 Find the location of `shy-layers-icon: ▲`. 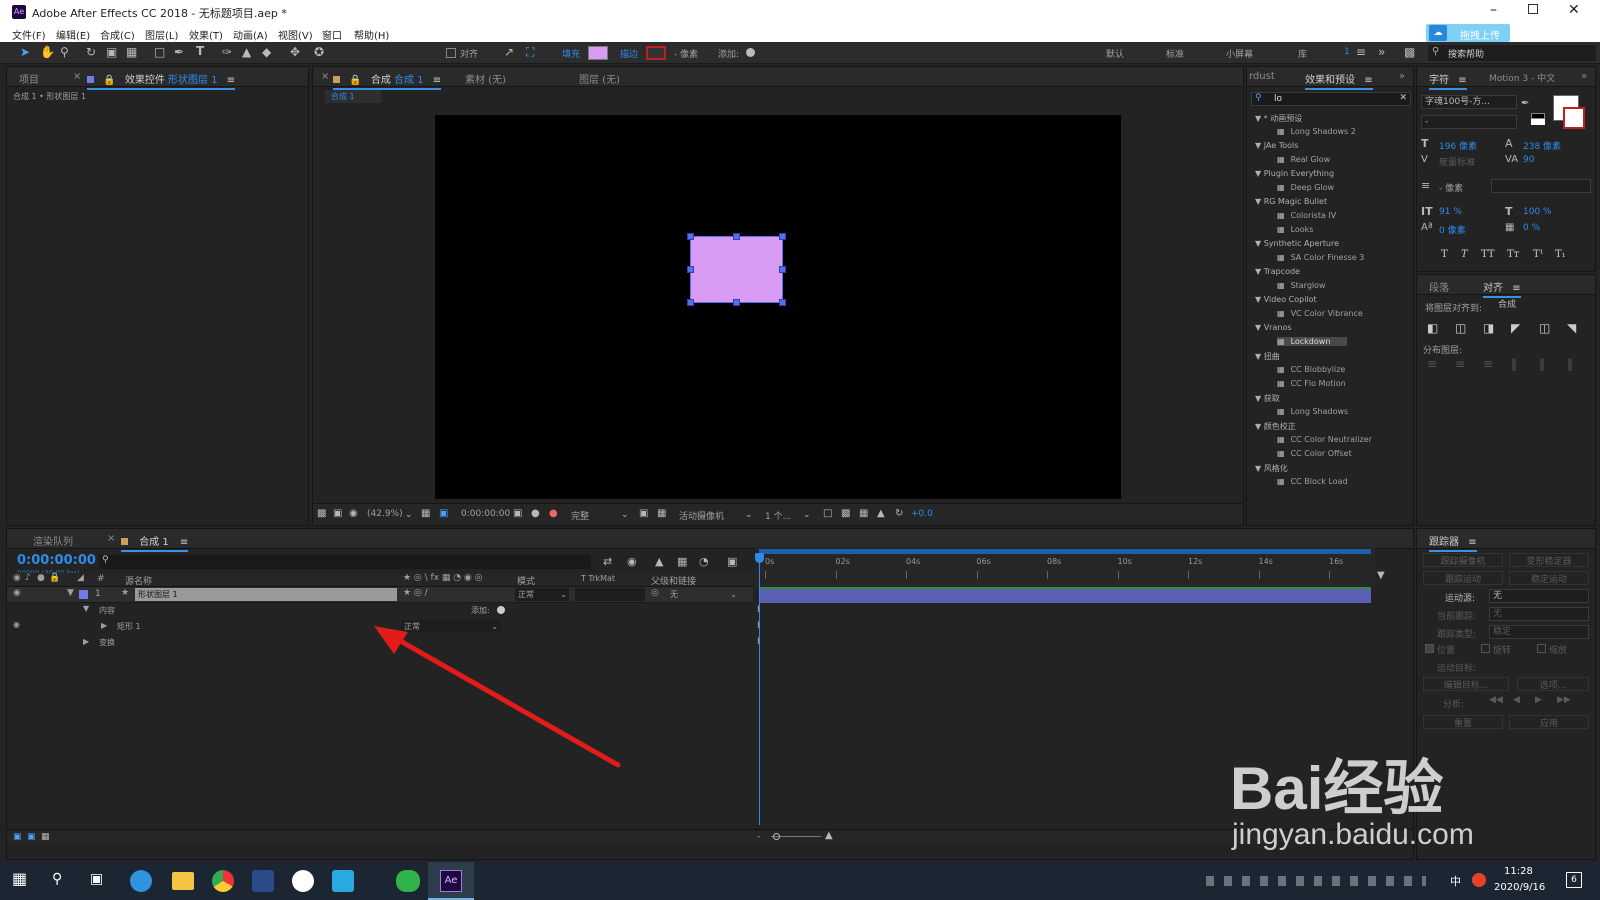

shy-layers-icon: ▲ is located at coordinates (659, 562).